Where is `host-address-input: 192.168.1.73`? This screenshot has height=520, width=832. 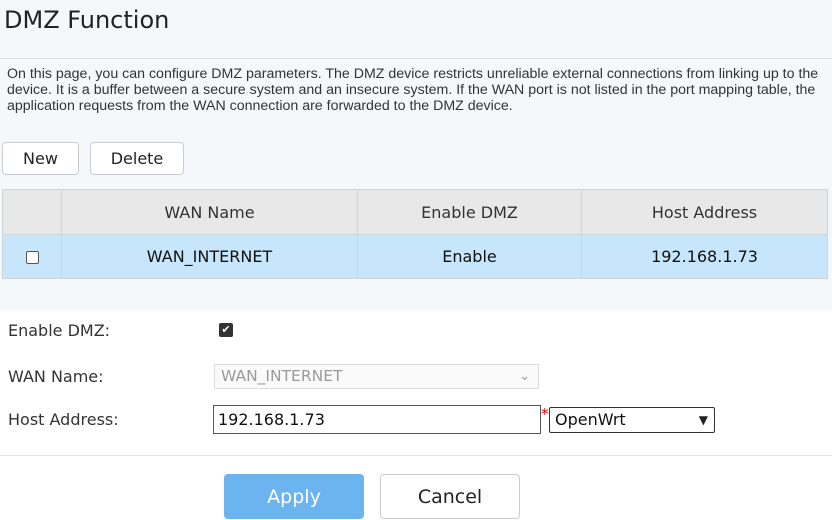
host-address-input: 192.168.1.73 is located at coordinates (377, 419).